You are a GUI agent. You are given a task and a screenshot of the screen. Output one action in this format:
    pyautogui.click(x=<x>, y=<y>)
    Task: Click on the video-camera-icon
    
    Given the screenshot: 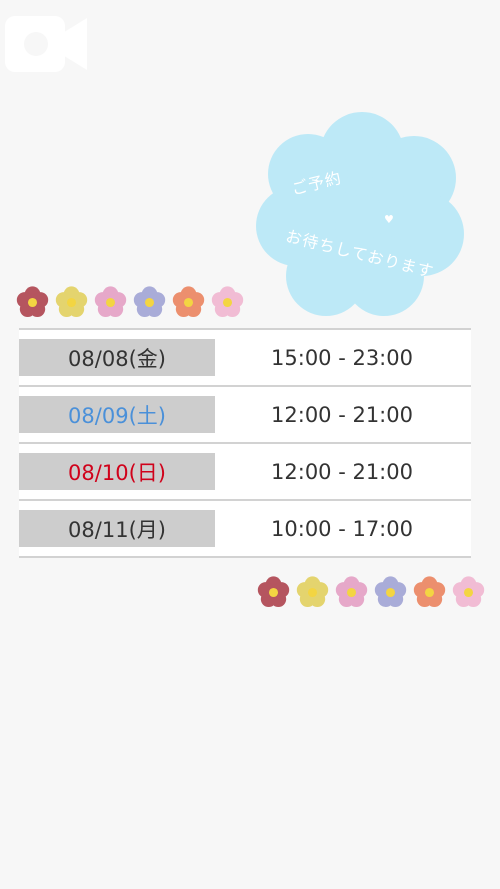 What is the action you would take?
    pyautogui.click(x=46, y=44)
    